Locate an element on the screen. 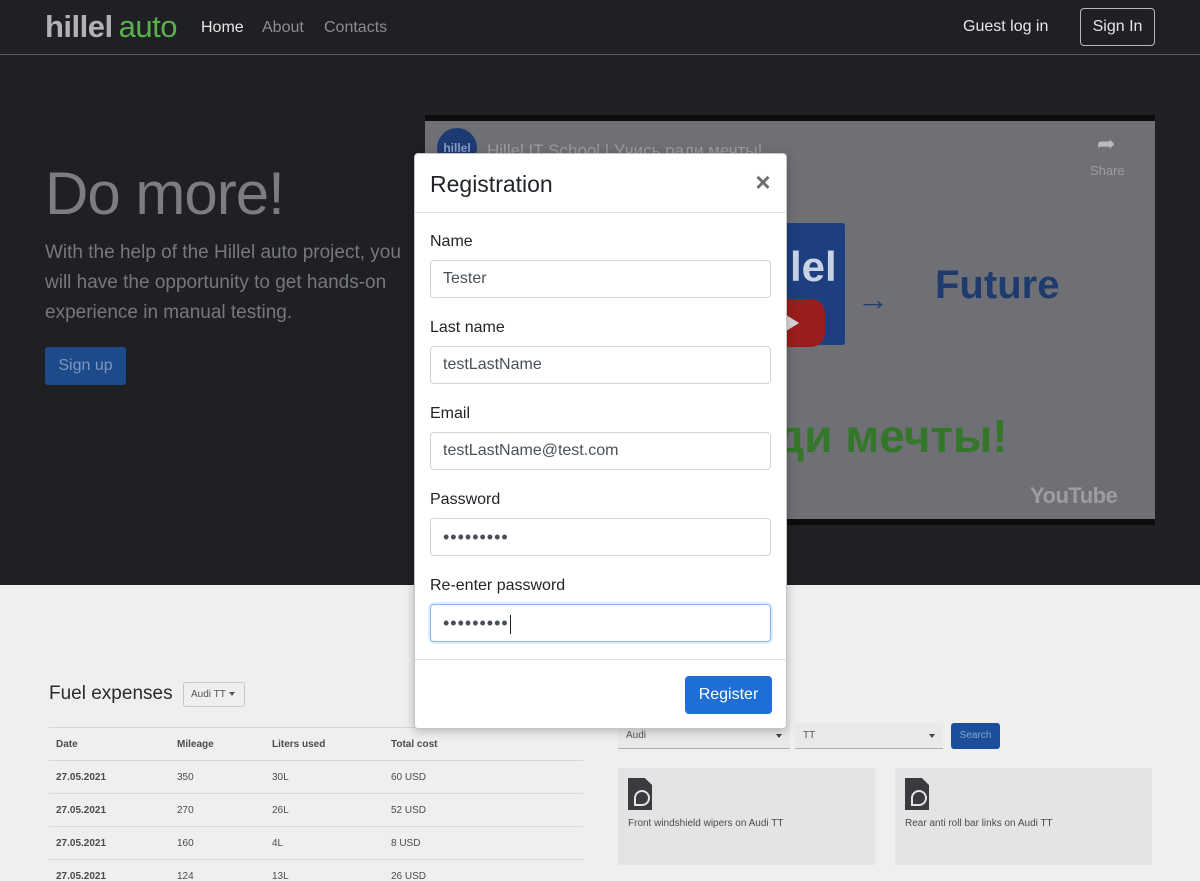 The width and height of the screenshot is (1200, 881). name-label: Name is located at coordinates (451, 241).